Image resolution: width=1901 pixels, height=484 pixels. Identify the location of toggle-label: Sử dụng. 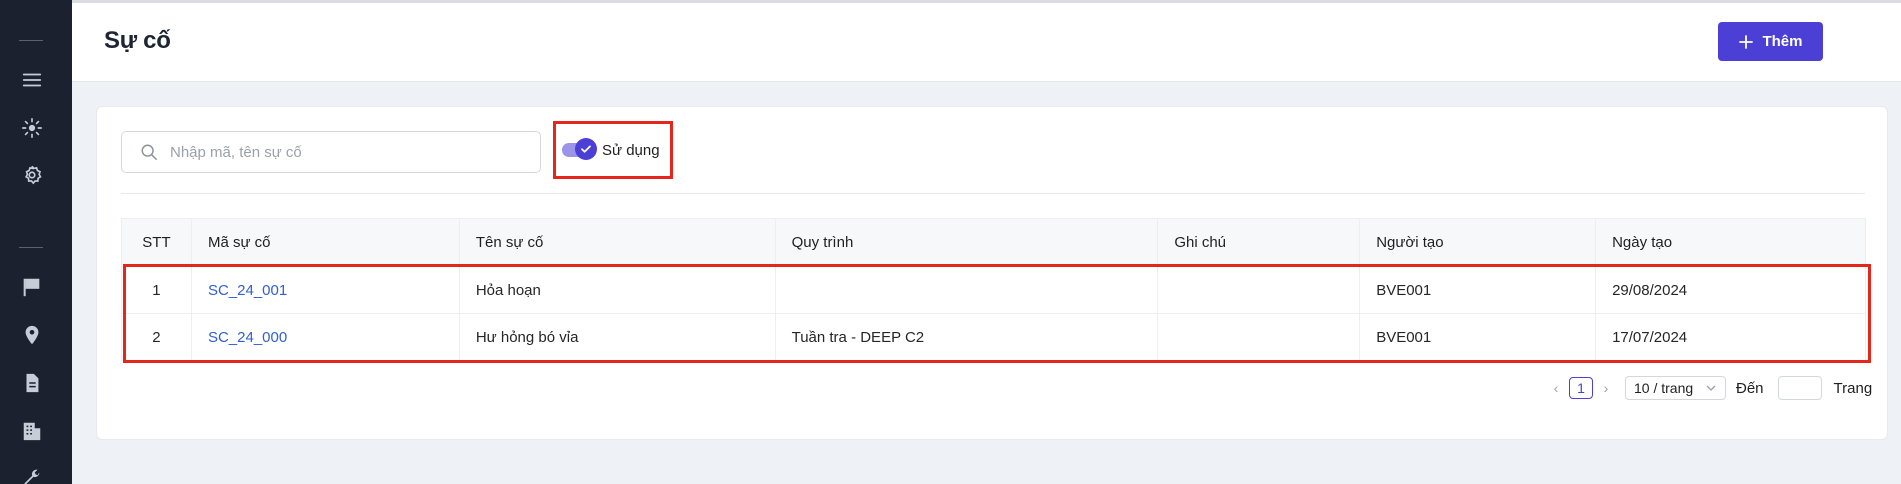
(631, 150).